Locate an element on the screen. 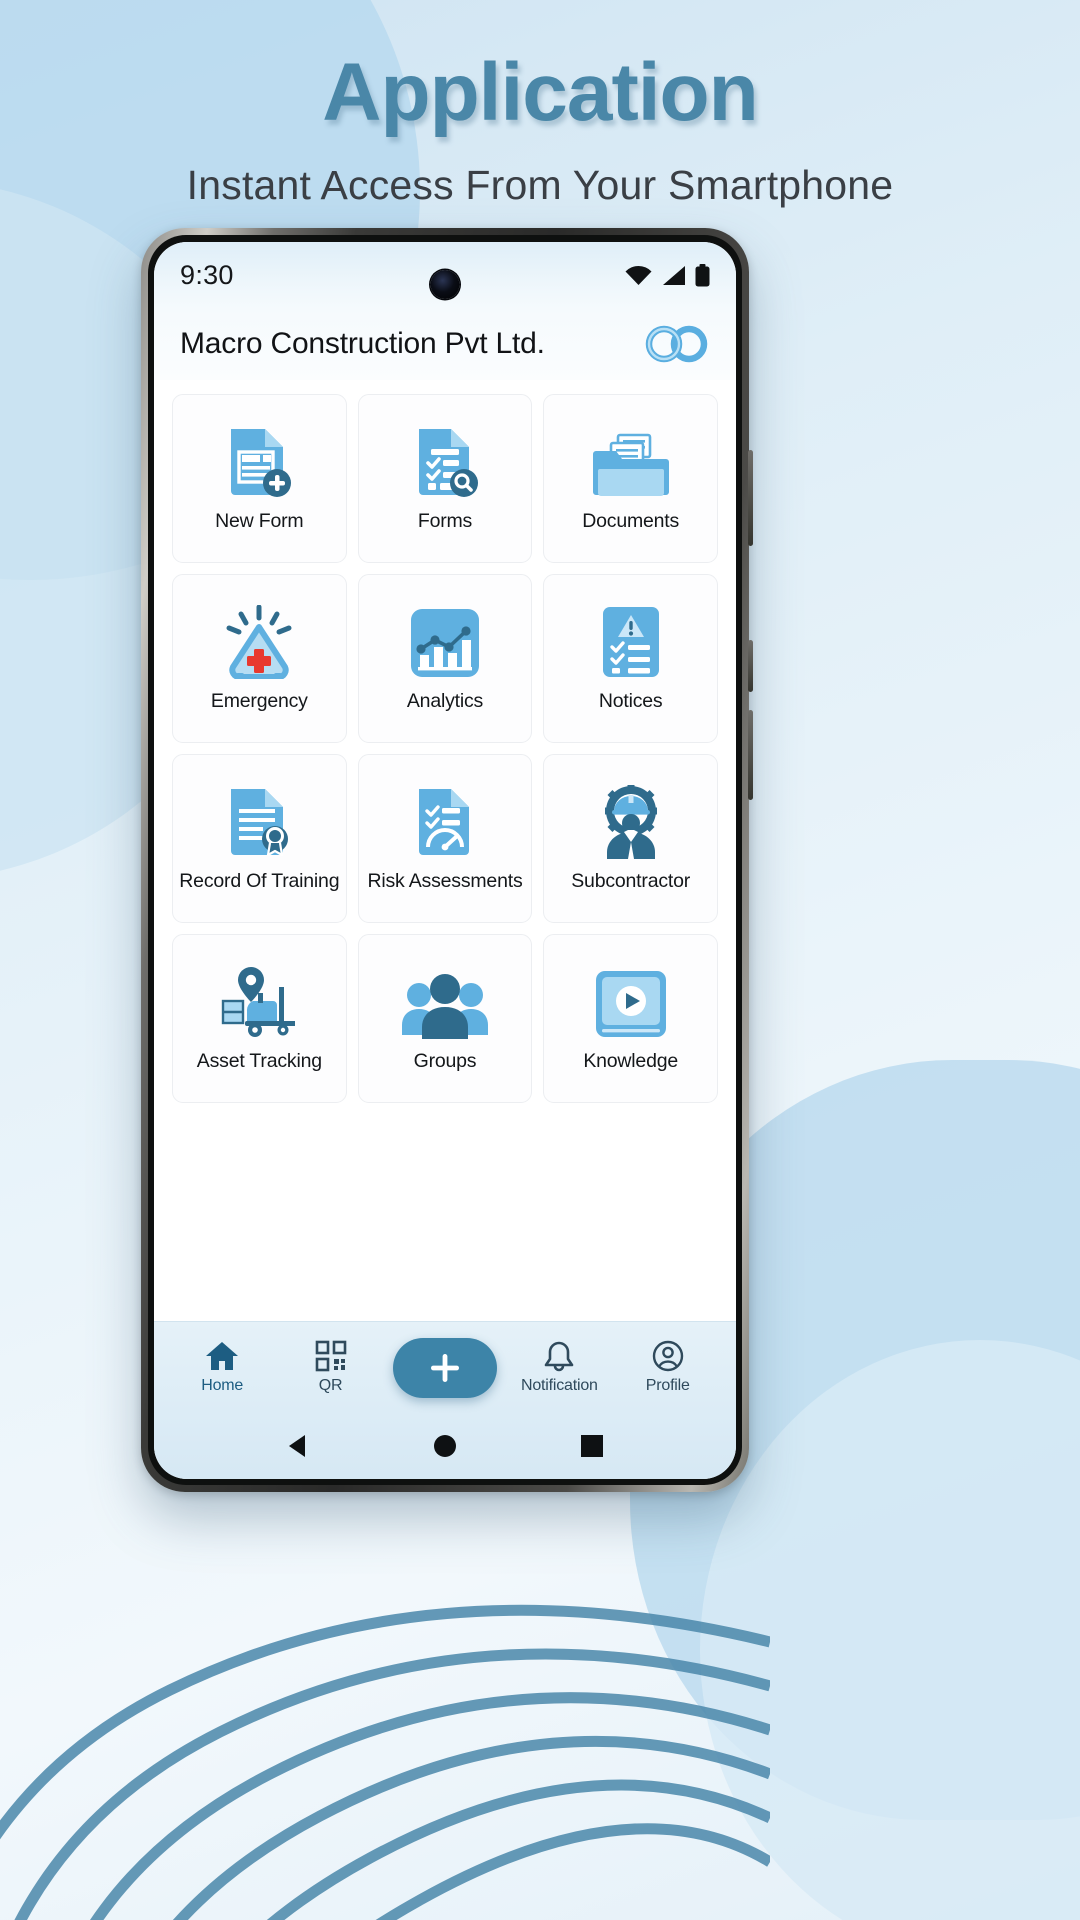  grid-tile-label: Groups is located at coordinates (445, 1060).